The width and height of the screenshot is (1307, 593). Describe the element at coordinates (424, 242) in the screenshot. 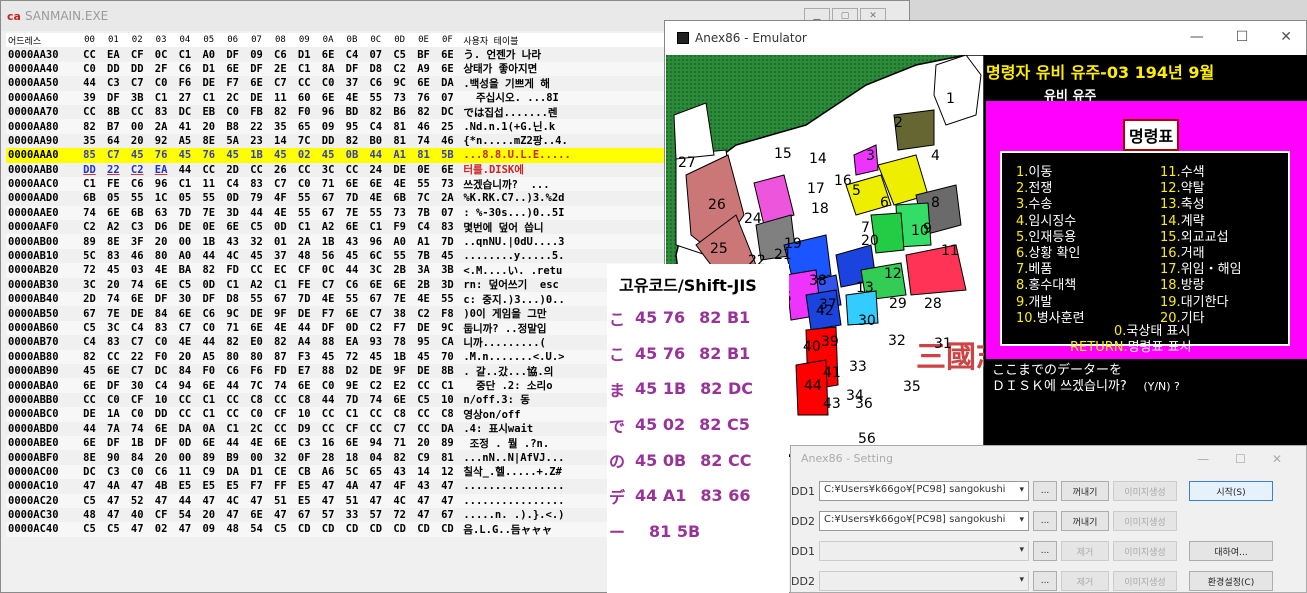

I see `hex-byte: A1` at that location.